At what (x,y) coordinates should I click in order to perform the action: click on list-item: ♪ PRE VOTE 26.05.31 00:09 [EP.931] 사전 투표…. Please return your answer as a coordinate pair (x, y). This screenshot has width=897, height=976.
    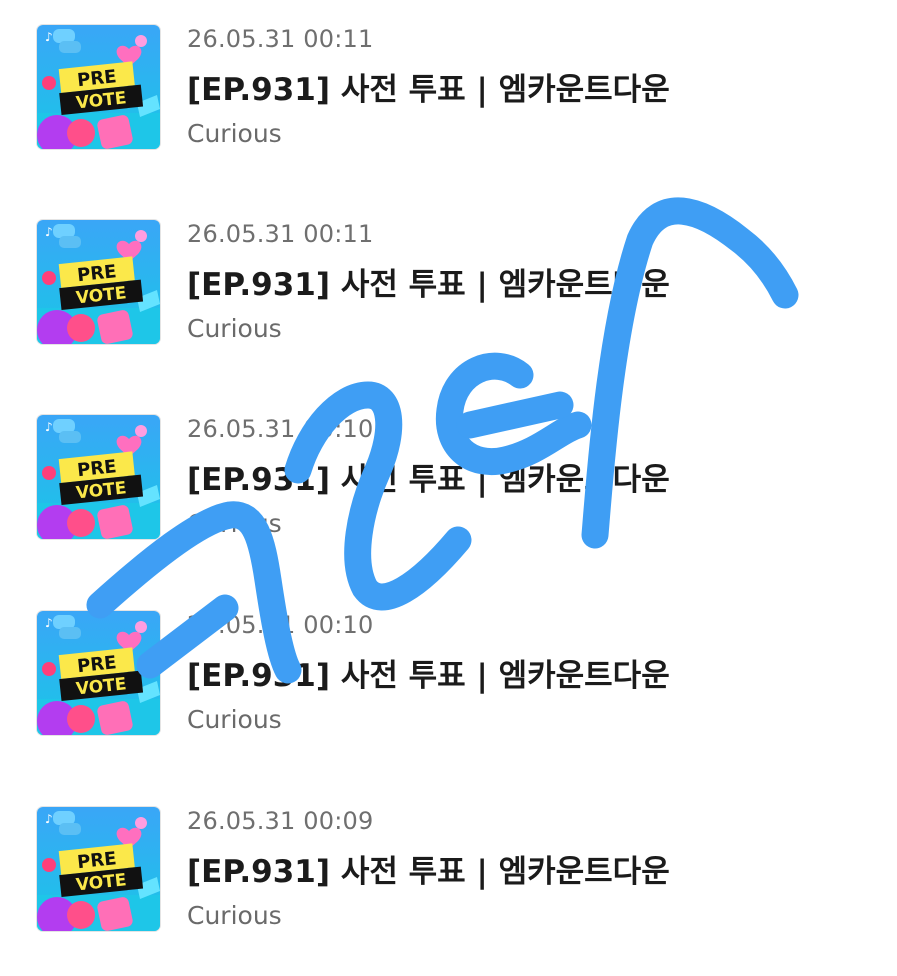
    Looking at the image, I should click on (448, 874).